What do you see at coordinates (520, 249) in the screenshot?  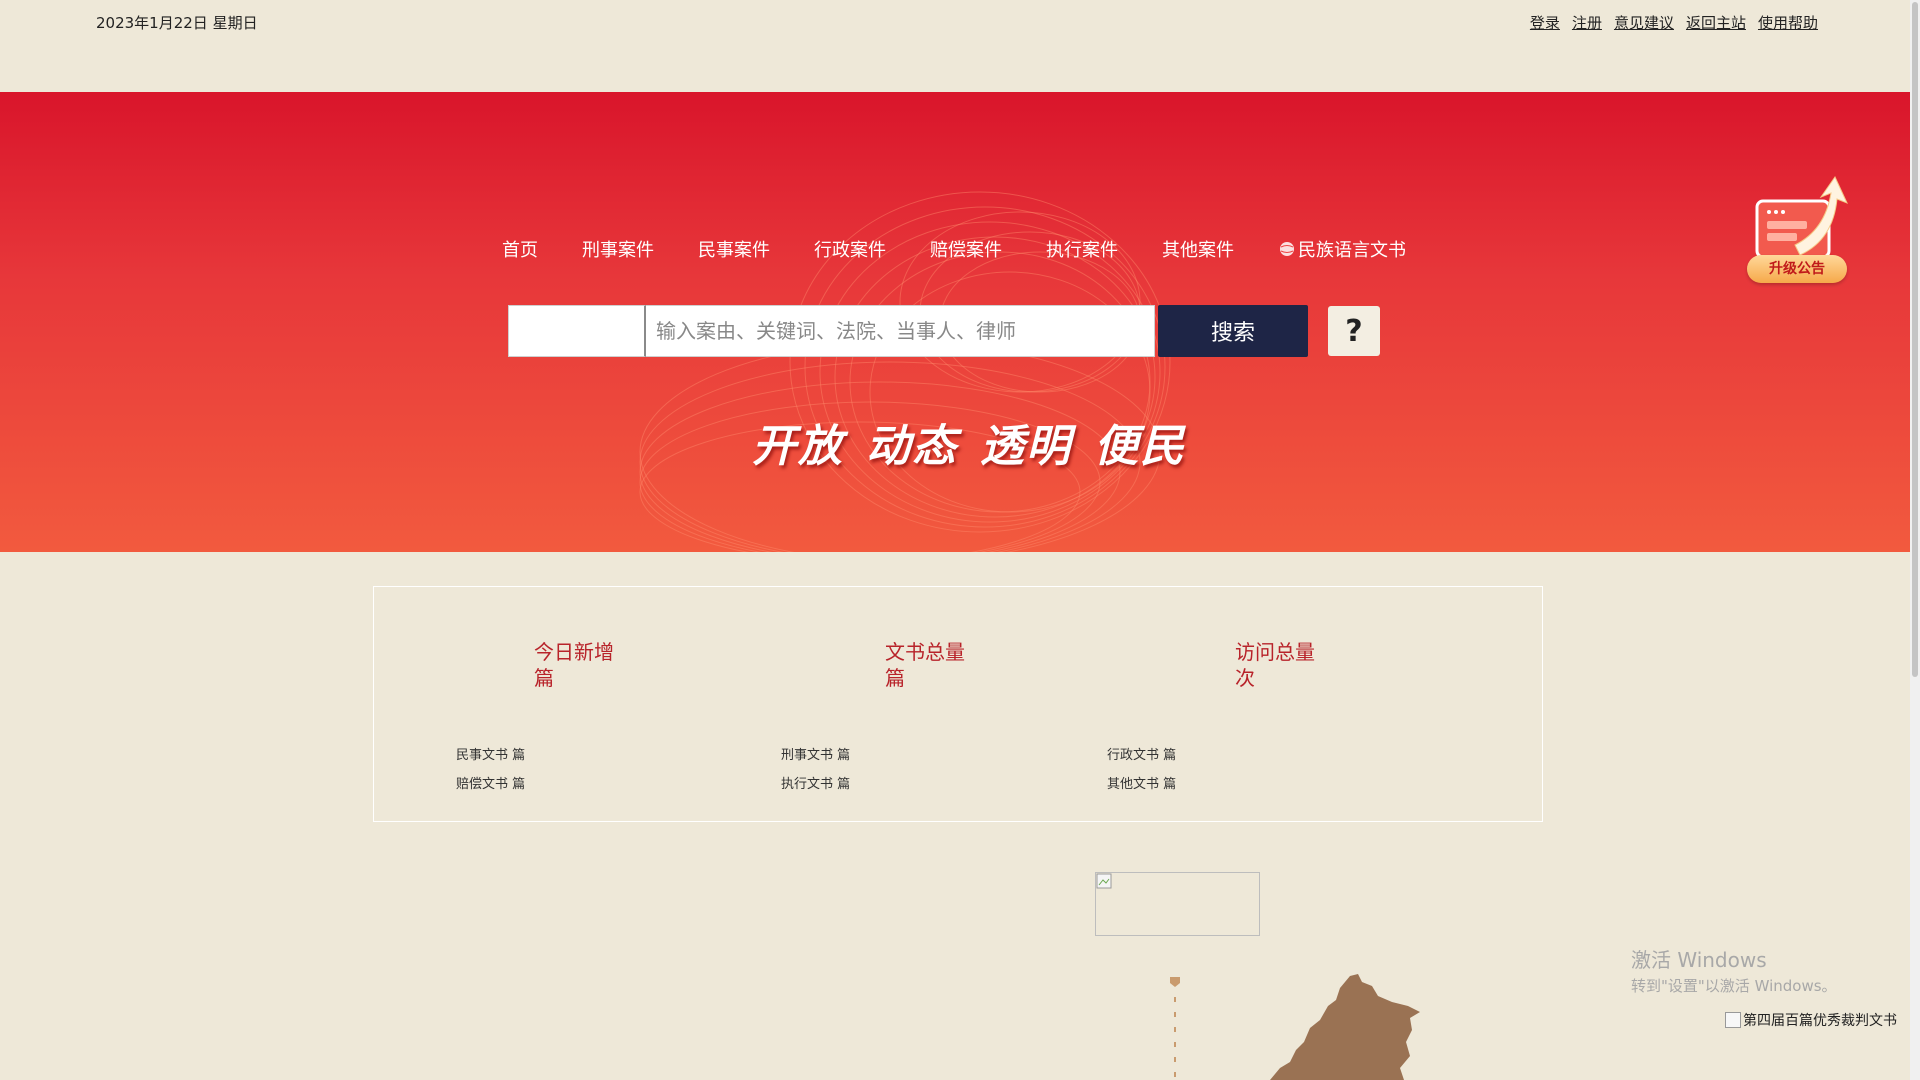 I see `nav-home: 首页` at bounding box center [520, 249].